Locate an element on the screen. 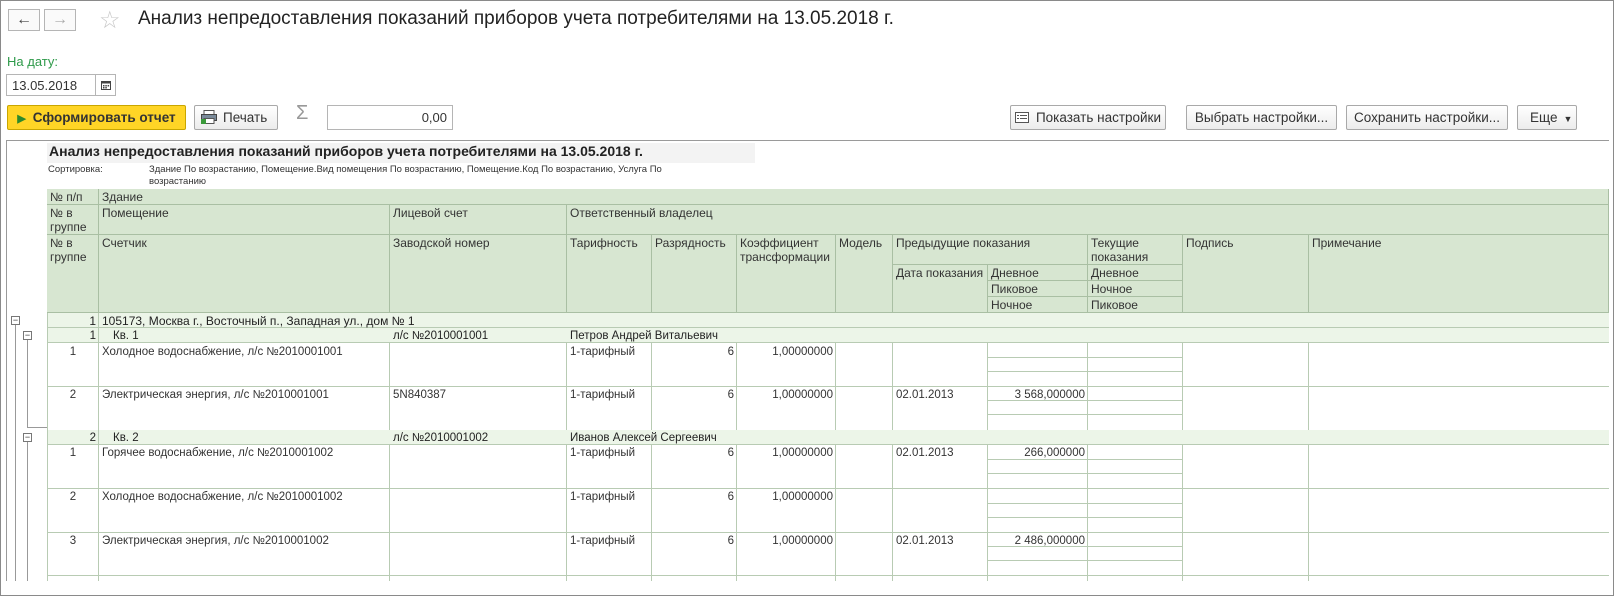  header-owner: Ответственный владелец is located at coordinates (1088, 220).